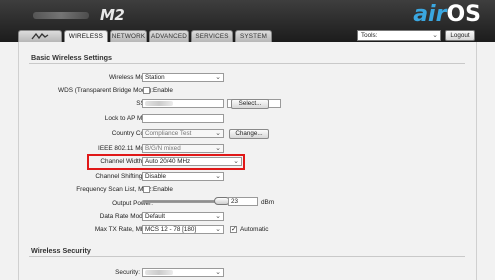  What do you see at coordinates (127, 272) in the screenshot?
I see `security-label: Security:` at bounding box center [127, 272].